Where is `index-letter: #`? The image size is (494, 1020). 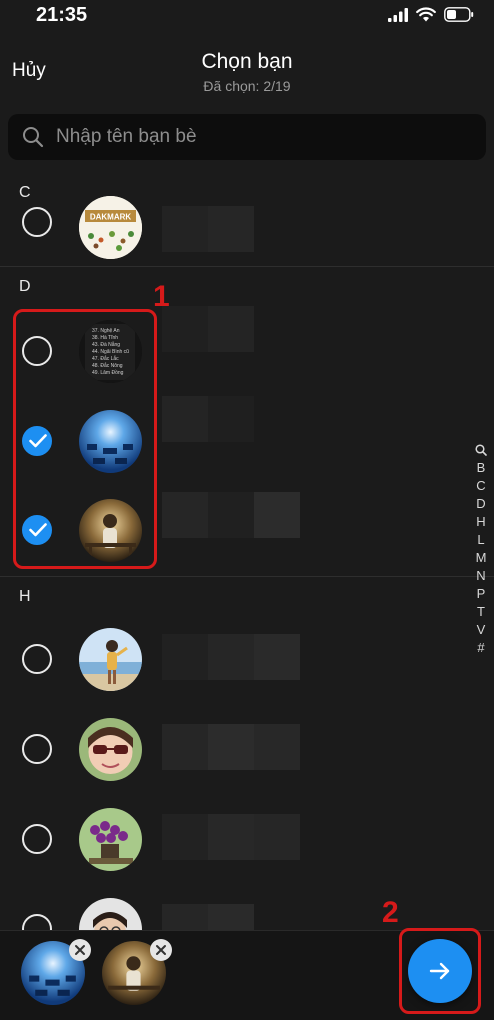 index-letter: # is located at coordinates (480, 648).